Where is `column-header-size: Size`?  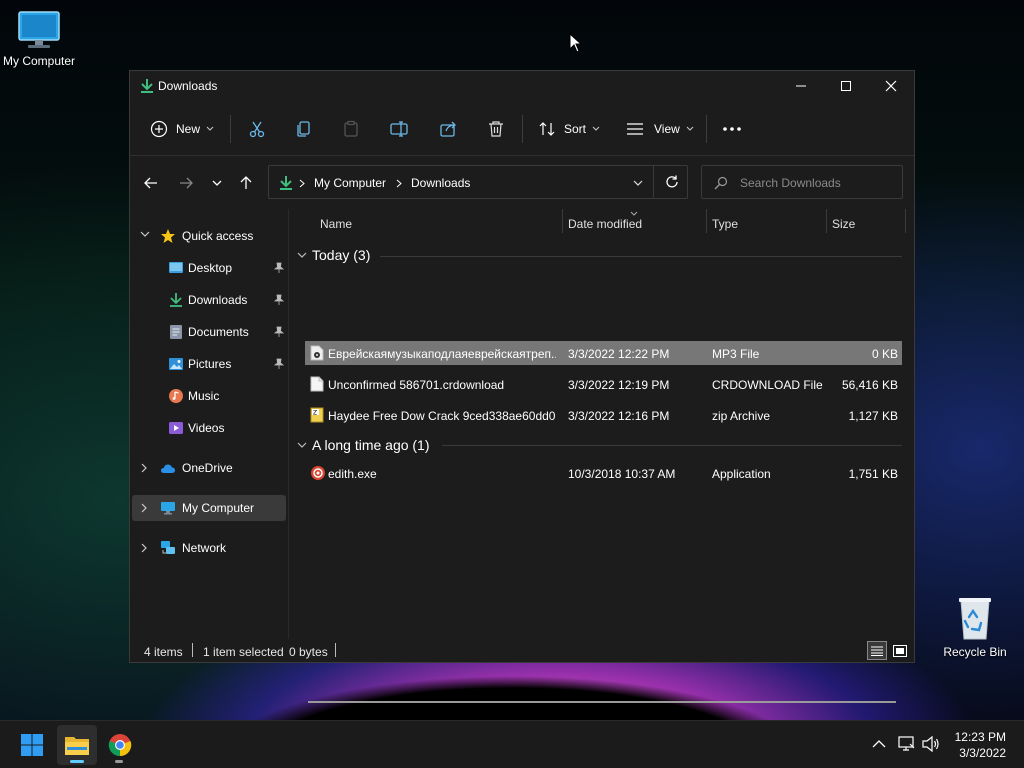 column-header-size: Size is located at coordinates (843, 224).